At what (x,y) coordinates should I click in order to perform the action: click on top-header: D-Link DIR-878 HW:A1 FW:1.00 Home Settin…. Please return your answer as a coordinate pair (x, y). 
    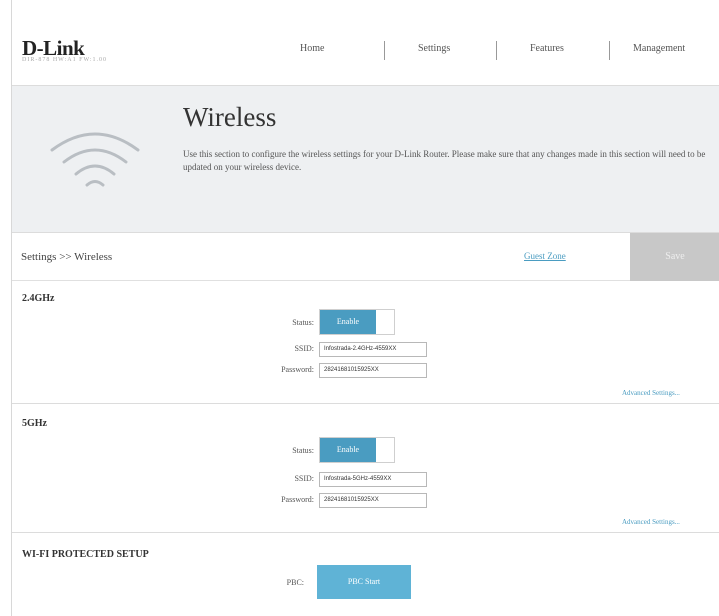
    Looking at the image, I should click on (365, 42).